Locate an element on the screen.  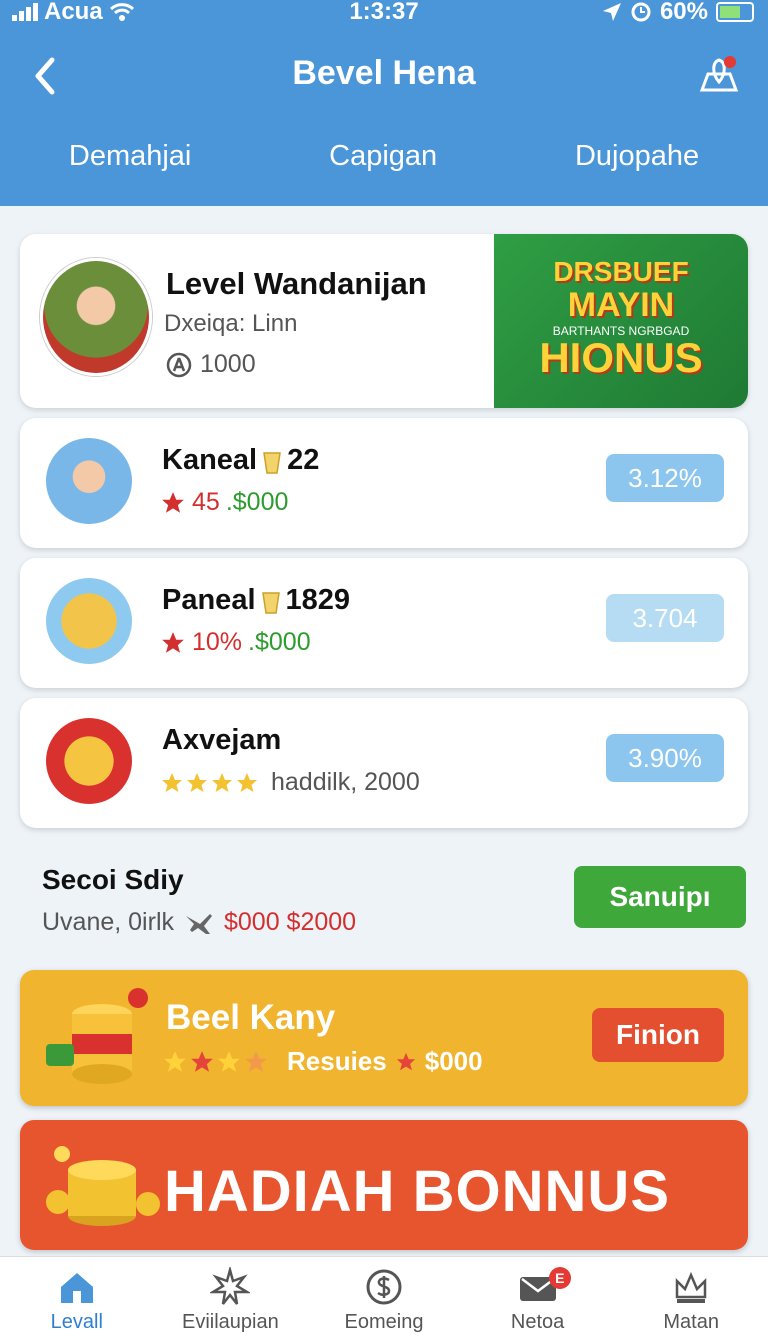
bonus-banner: HADIAH BONNUS is located at coordinates (384, 1185).